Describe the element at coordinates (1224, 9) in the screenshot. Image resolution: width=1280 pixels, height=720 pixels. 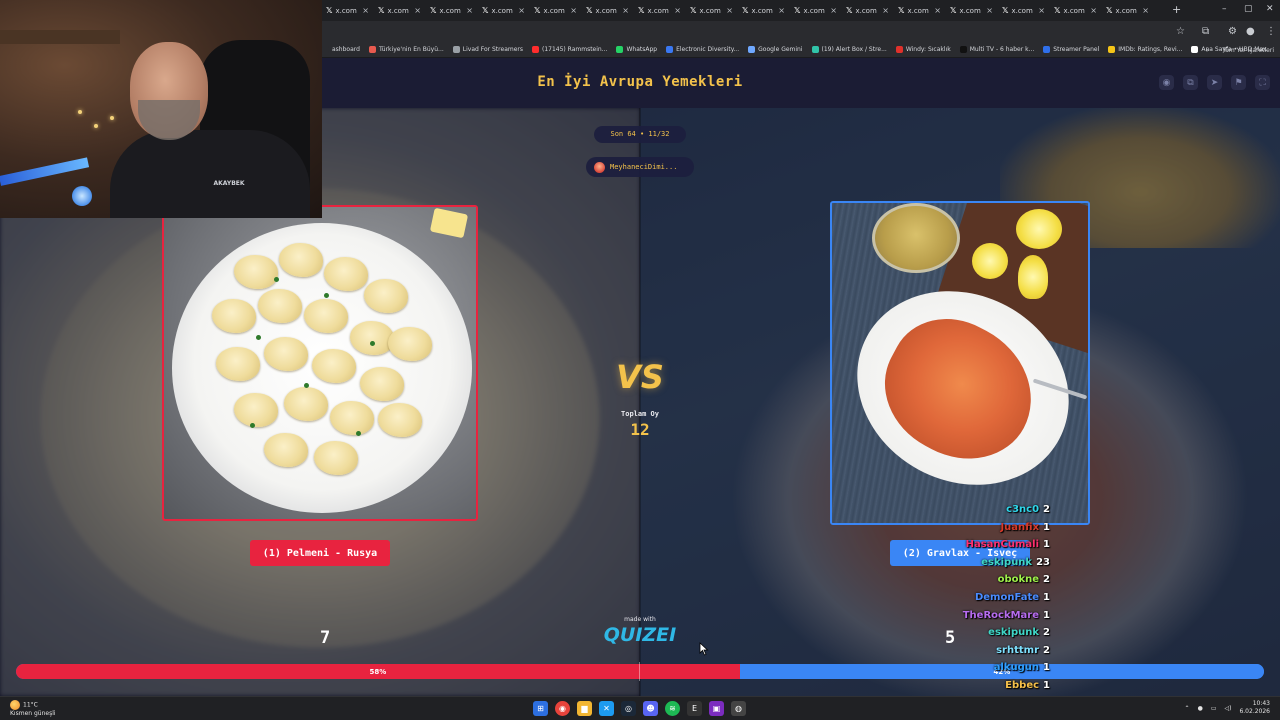
I see `window-minimize-button: –` at that location.